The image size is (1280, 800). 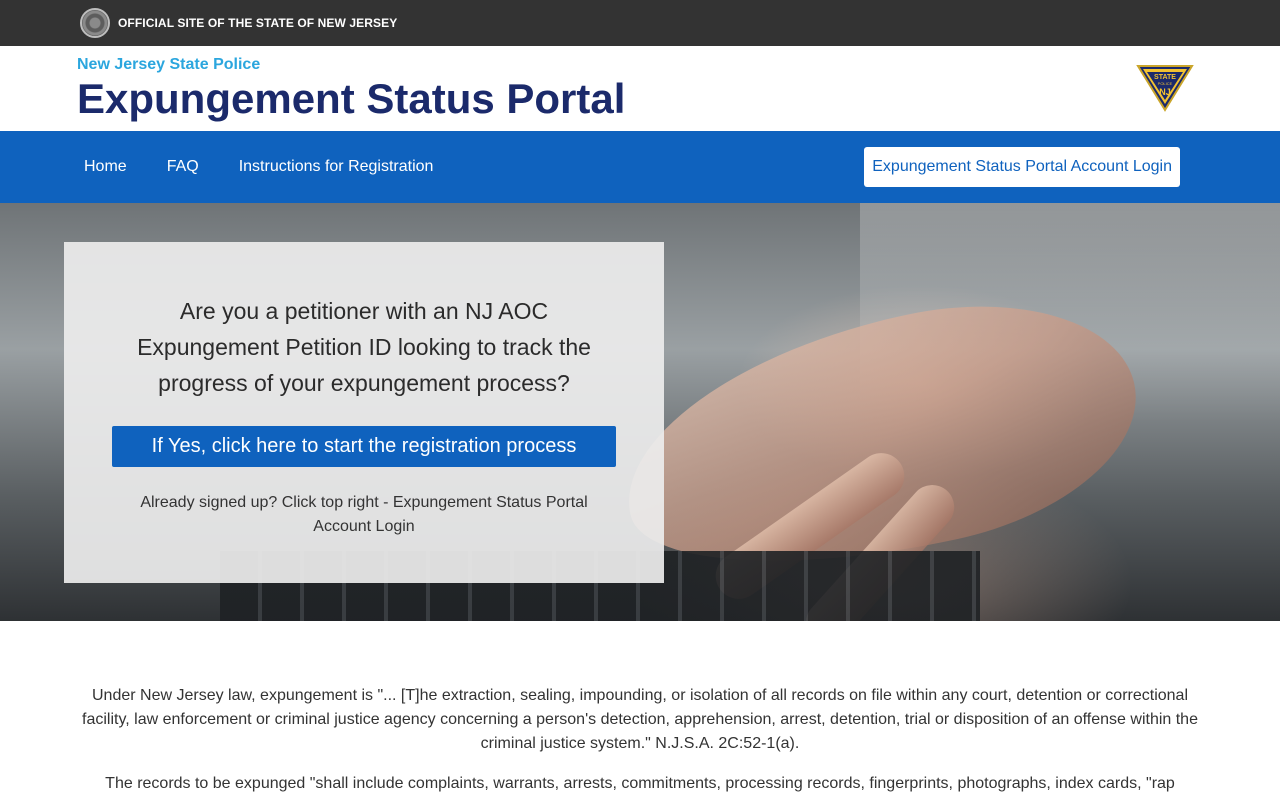 What do you see at coordinates (640, 23) in the screenshot?
I see `official-site-bar: OFFICIAL SITE OF THE STATE OF NEW JERSEY` at bounding box center [640, 23].